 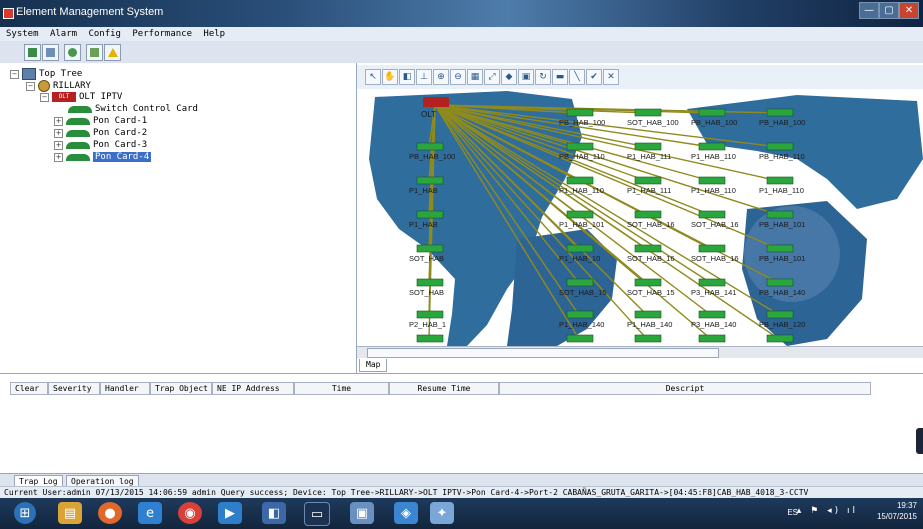 I want to click on grid-icon: ▦, so click(x=475, y=77).